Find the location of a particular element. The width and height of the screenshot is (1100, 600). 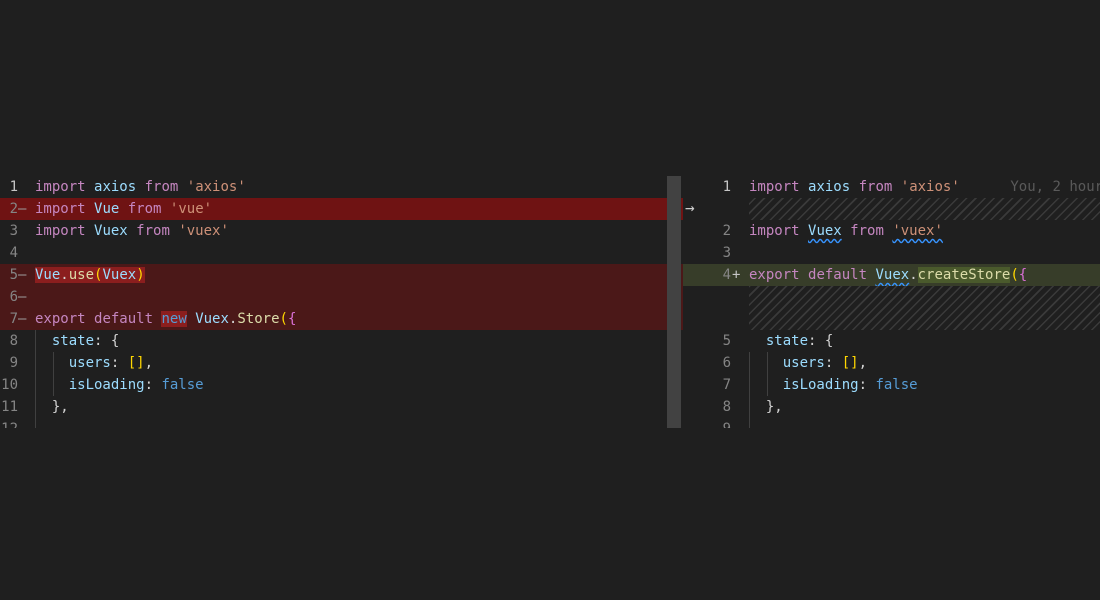

added-marker: + is located at coordinates (736, 275).